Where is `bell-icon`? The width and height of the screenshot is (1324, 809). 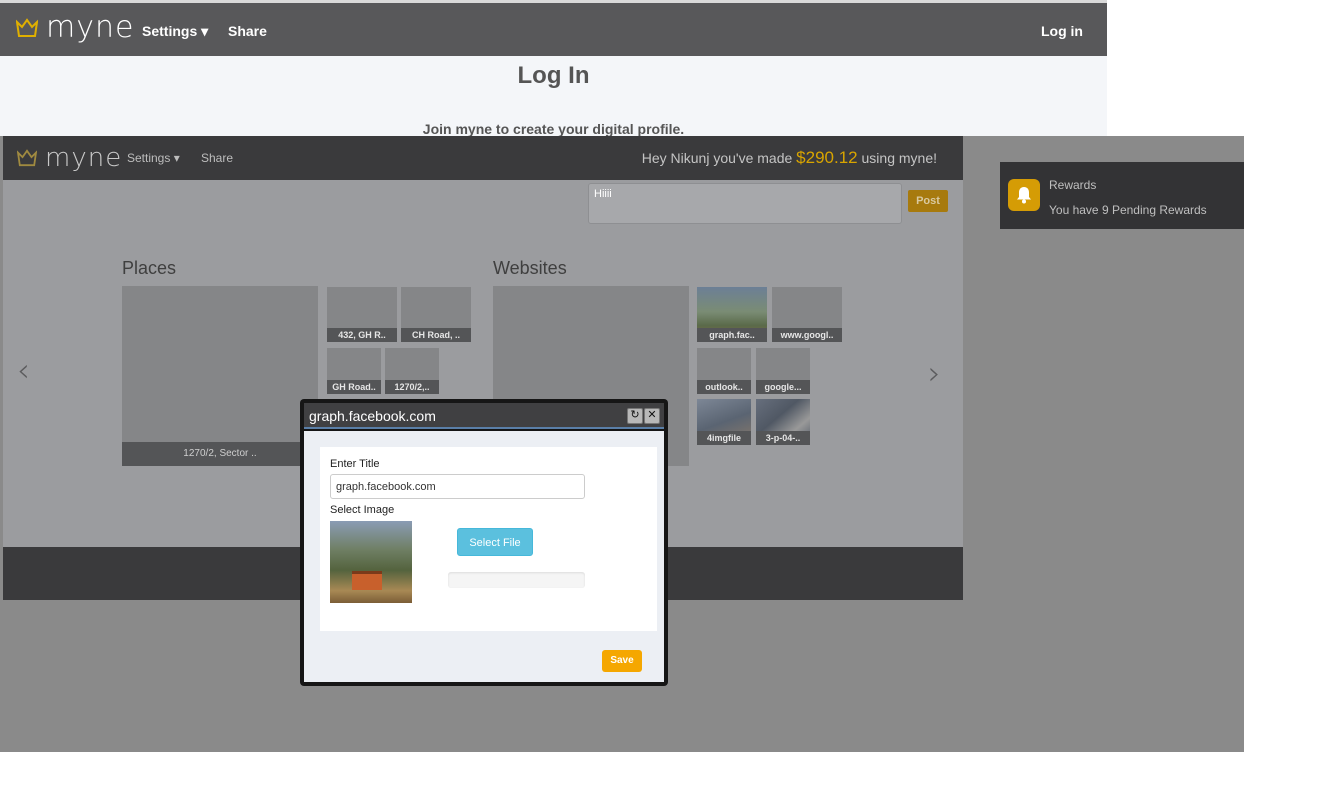
bell-icon is located at coordinates (1024, 195).